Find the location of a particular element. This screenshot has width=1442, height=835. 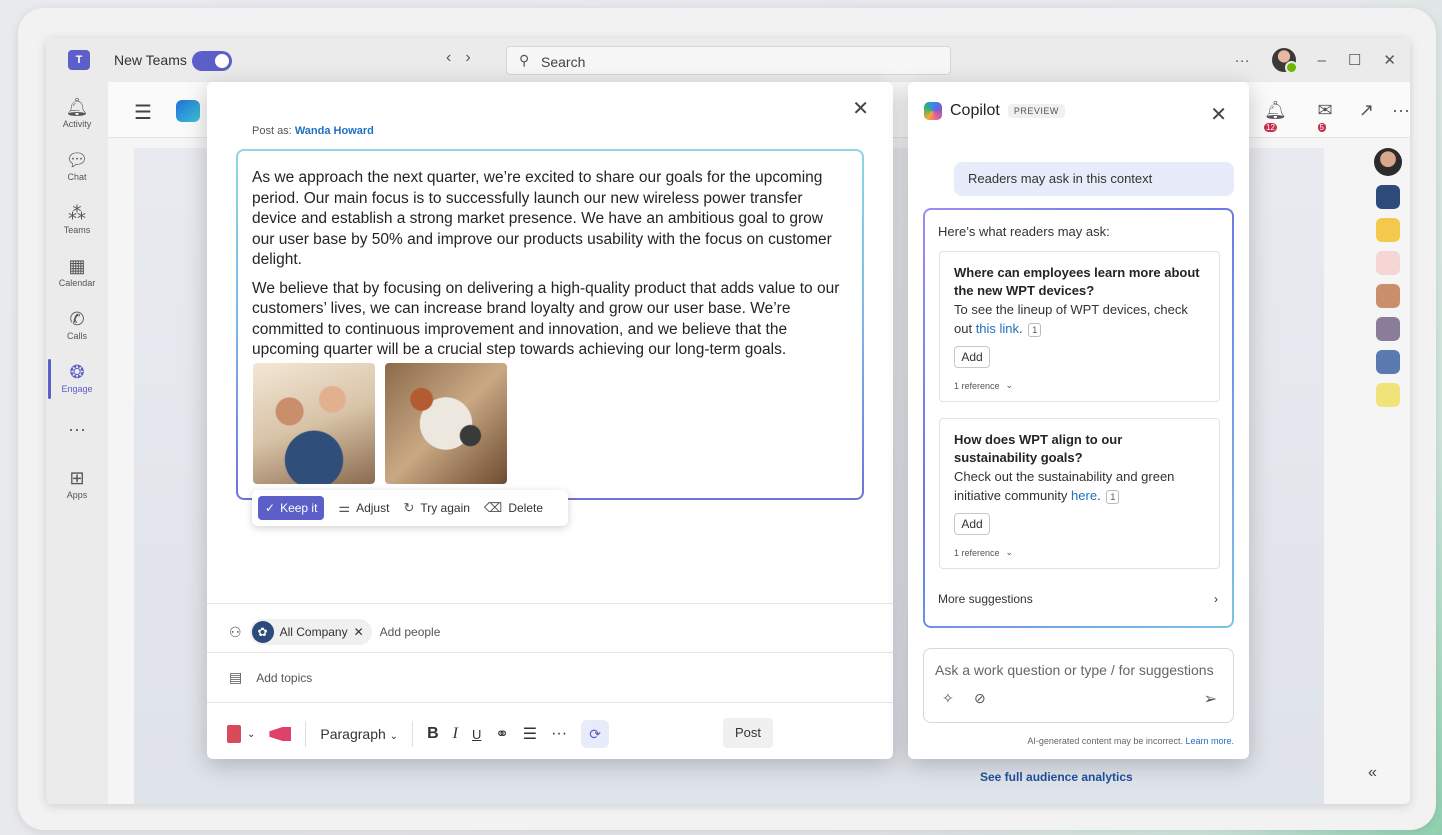

history-nav: ‹› is located at coordinates (465, 58).